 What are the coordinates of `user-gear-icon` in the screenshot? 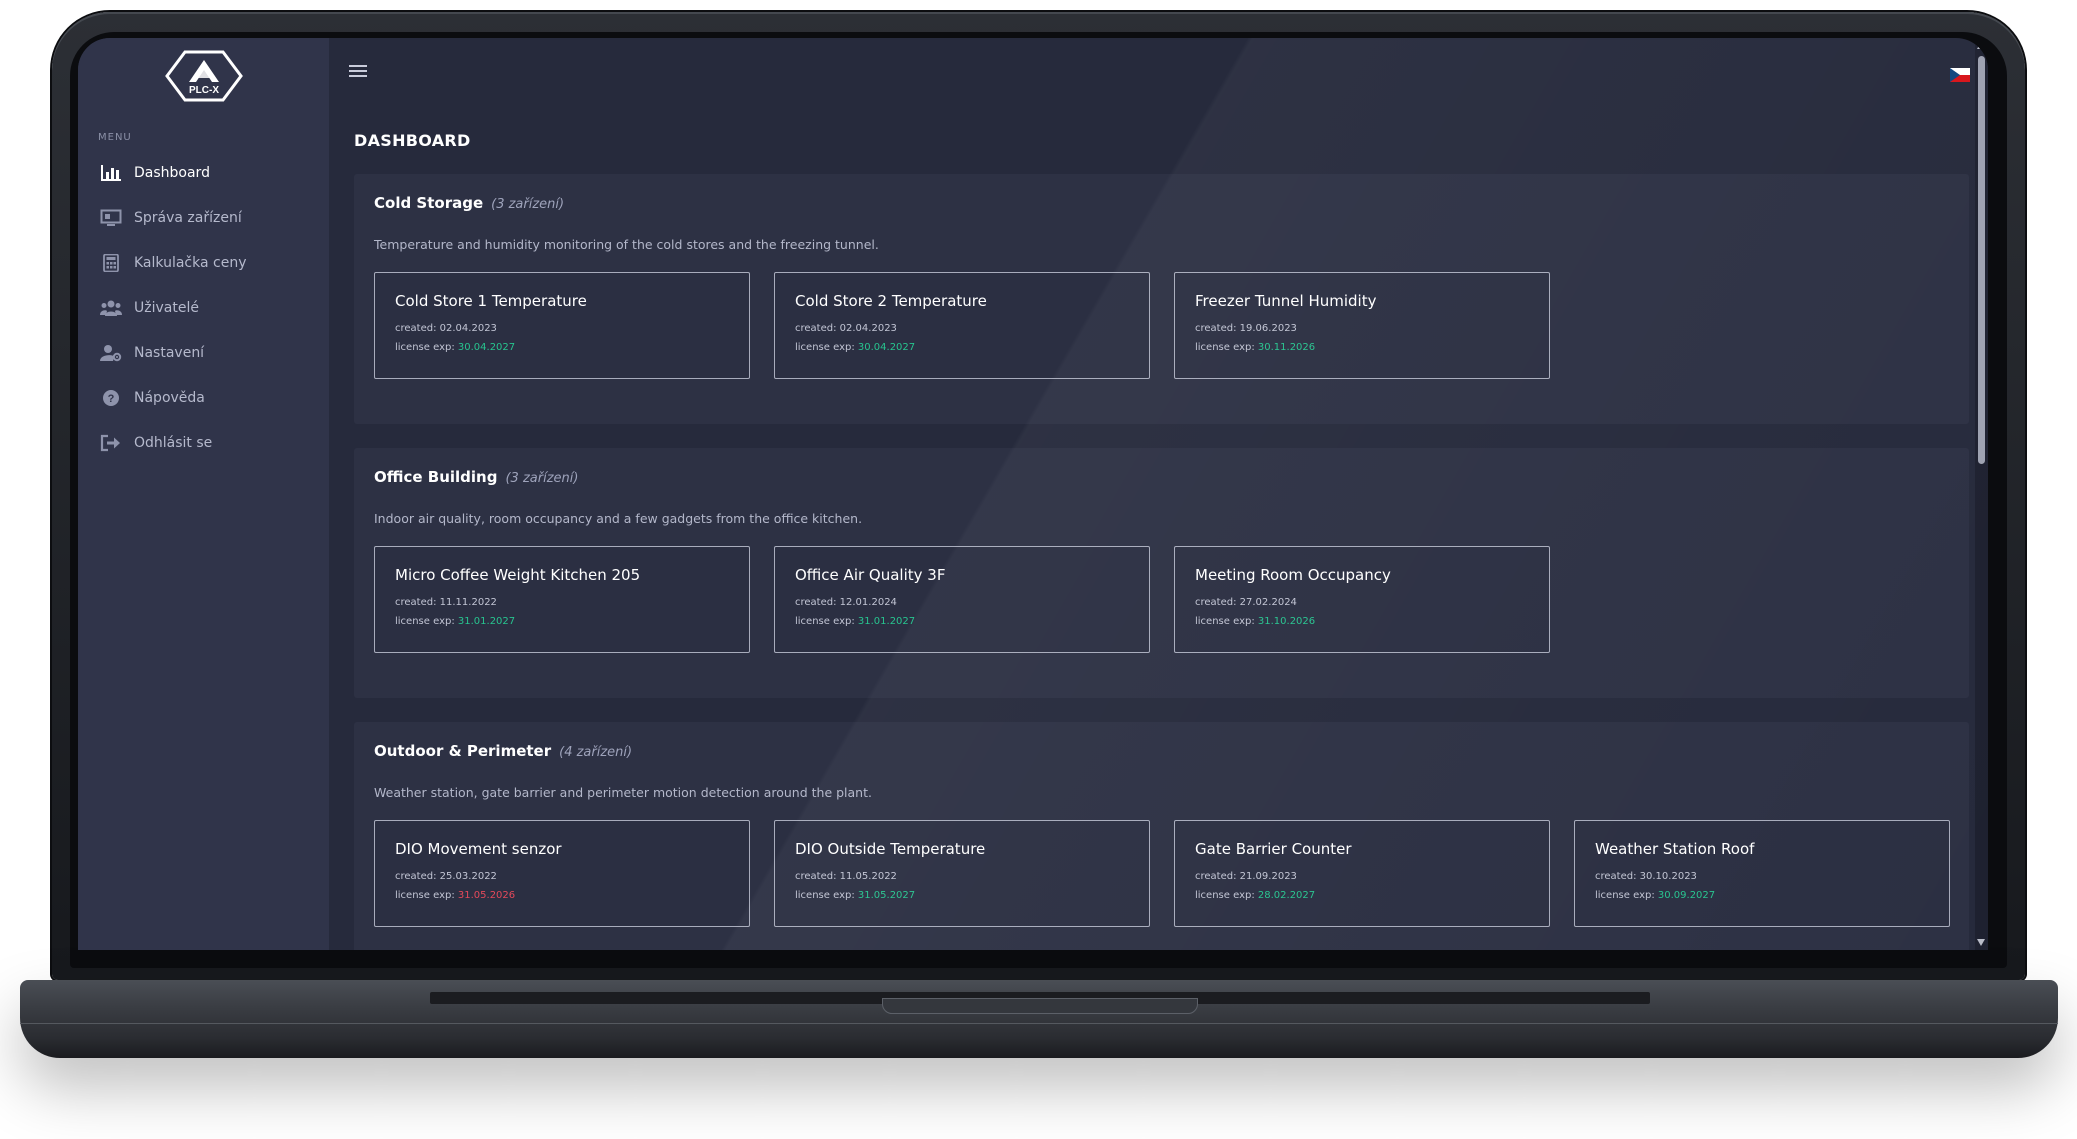 It's located at (111, 353).